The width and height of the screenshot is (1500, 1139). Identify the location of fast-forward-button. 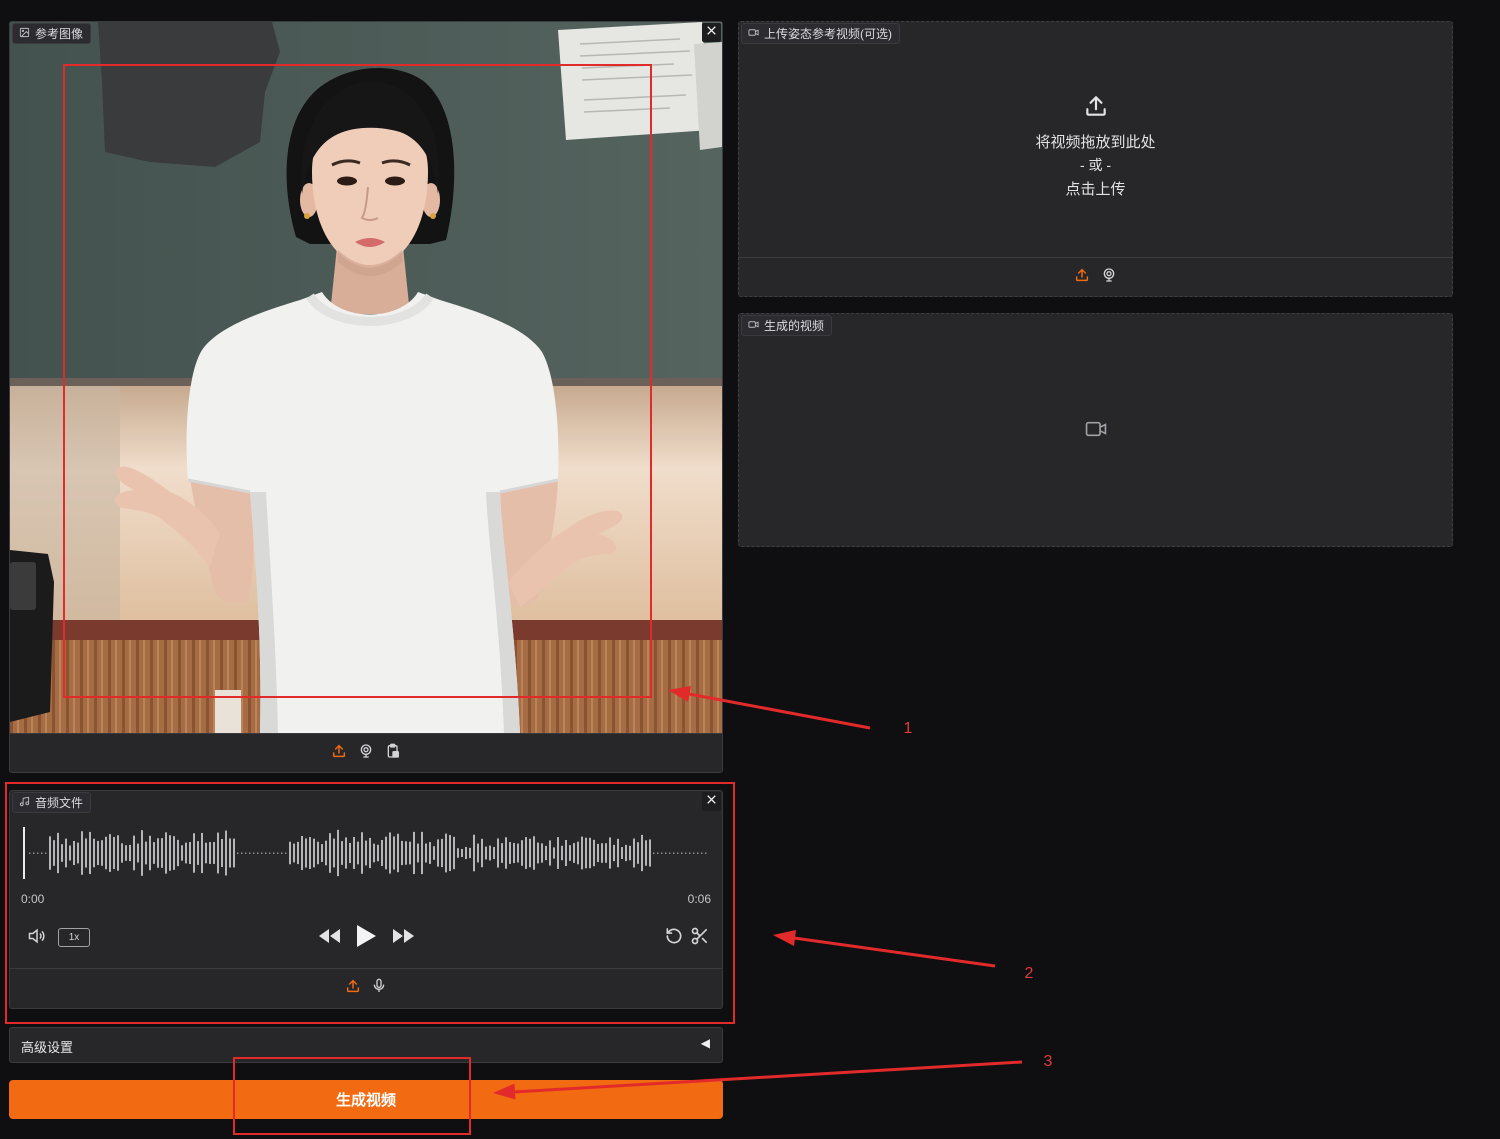
(404, 938).